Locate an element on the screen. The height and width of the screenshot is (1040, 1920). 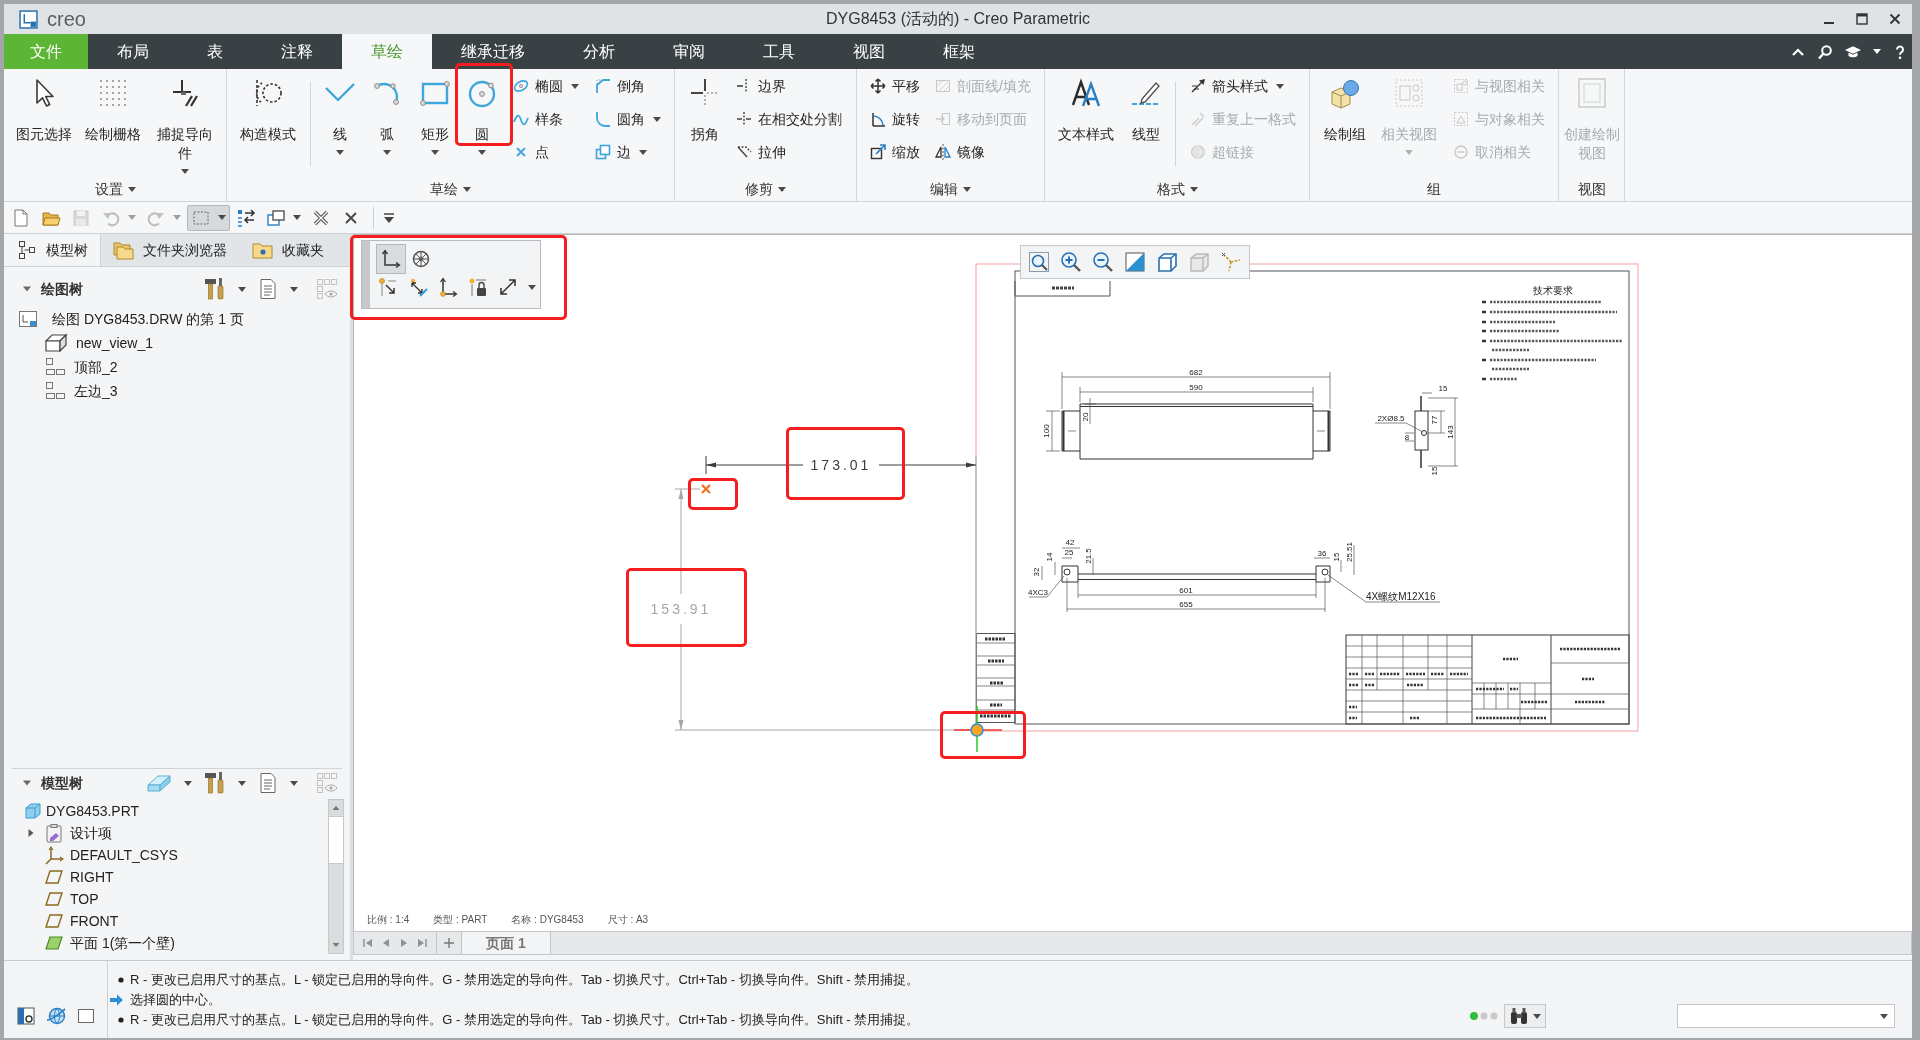
group-menu: 修剪 is located at coordinates (765, 189).